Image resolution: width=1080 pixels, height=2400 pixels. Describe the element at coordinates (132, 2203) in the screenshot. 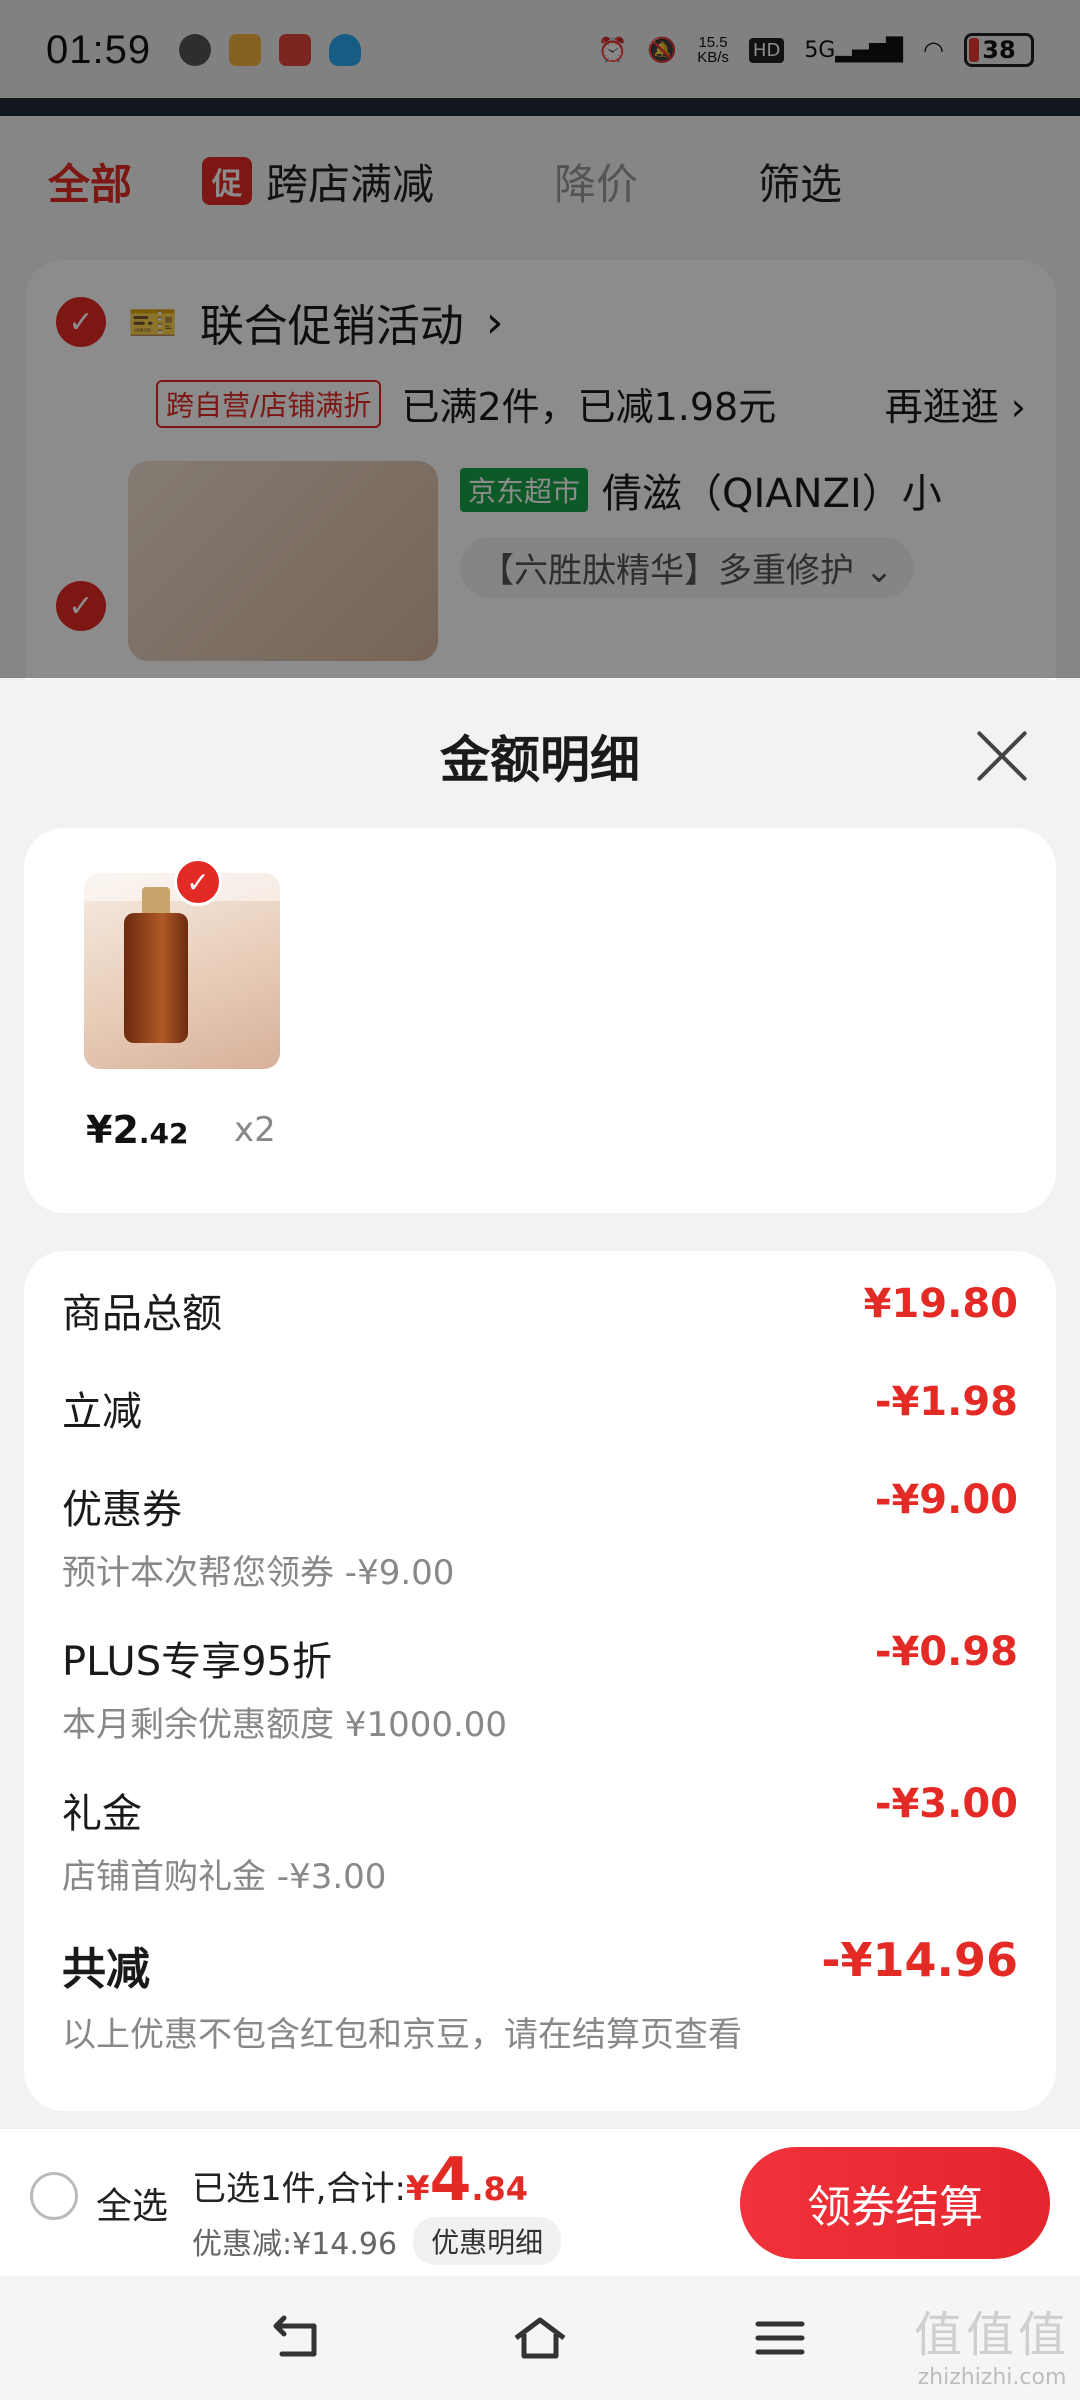

I see `select-all-label: 全选` at that location.